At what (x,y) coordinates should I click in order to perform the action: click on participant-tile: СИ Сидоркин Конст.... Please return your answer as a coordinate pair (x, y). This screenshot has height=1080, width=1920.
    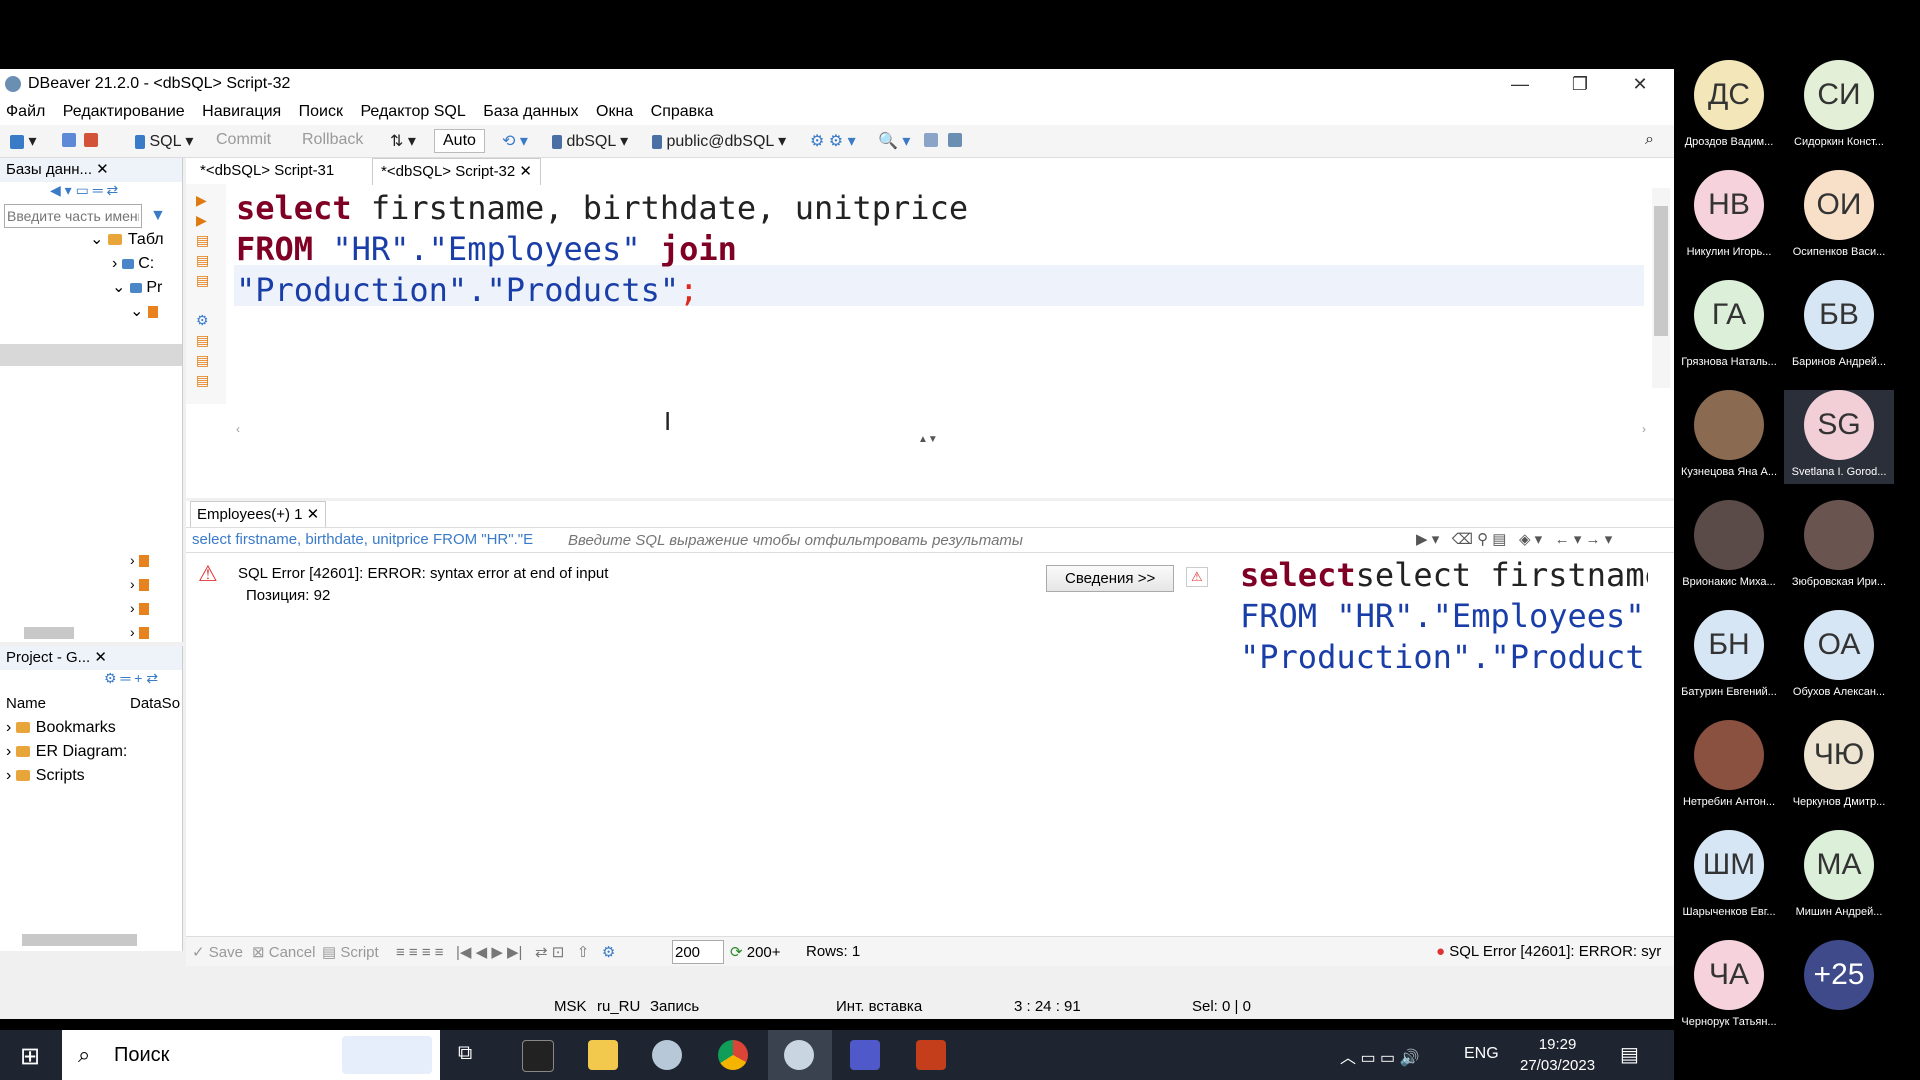
    Looking at the image, I should click on (1839, 104).